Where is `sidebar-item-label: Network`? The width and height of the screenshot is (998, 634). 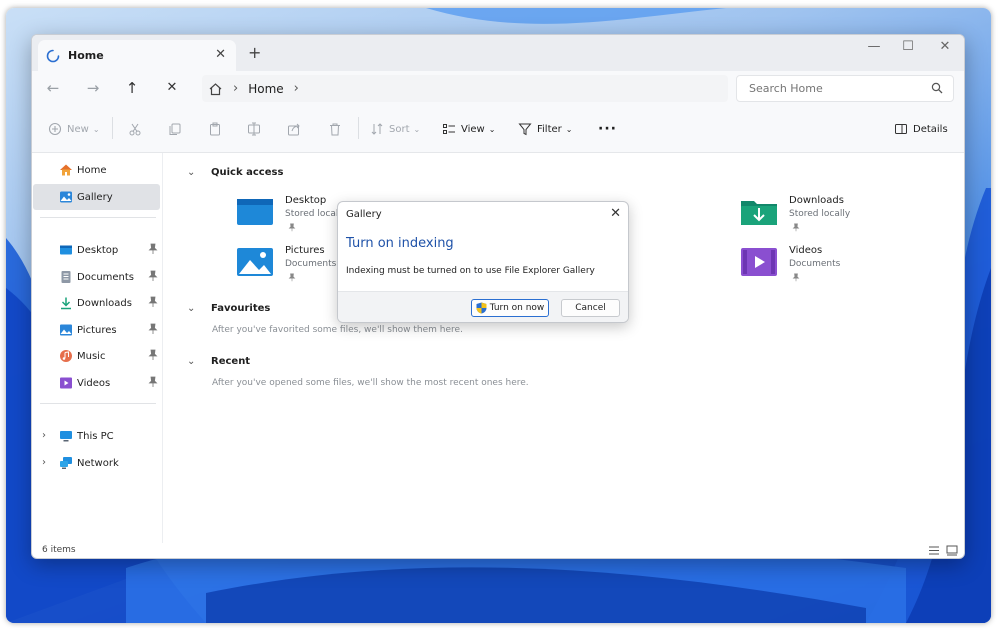 sidebar-item-label: Network is located at coordinates (98, 463).